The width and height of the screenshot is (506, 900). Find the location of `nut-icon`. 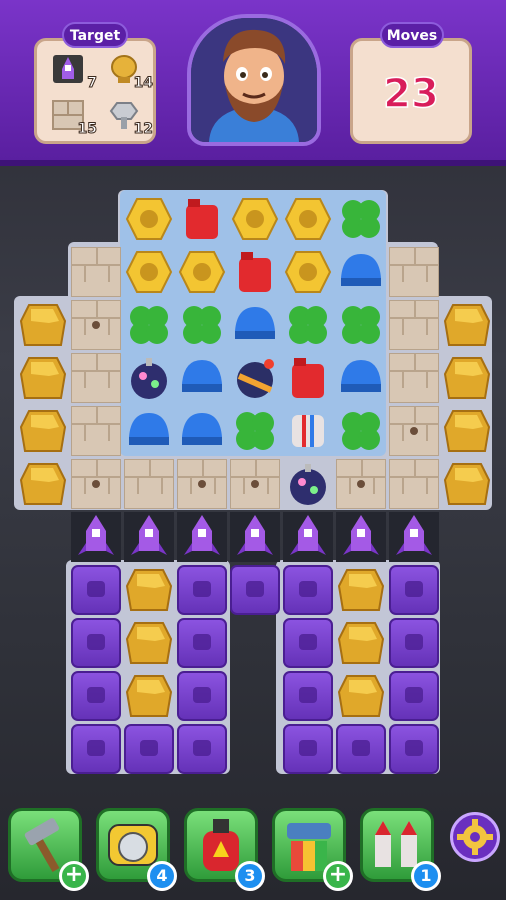

nut-icon is located at coordinates (308, 272).